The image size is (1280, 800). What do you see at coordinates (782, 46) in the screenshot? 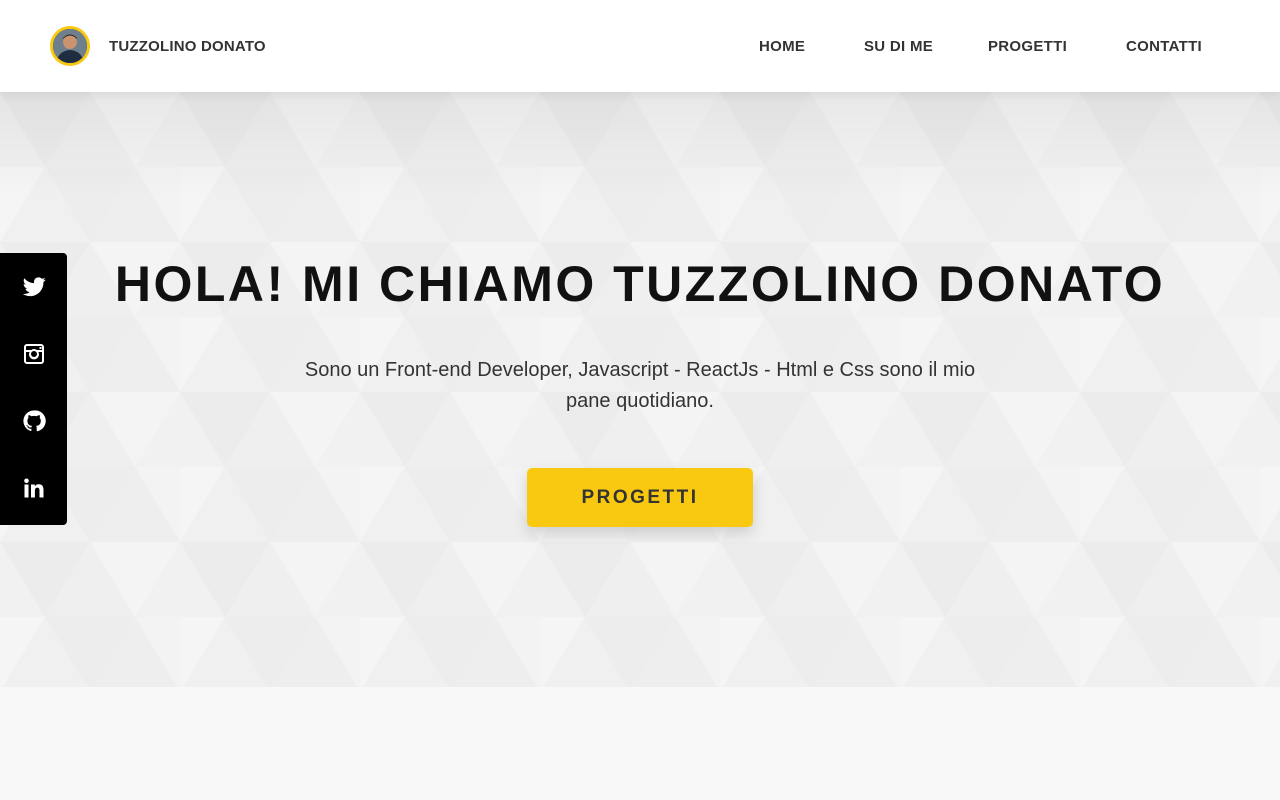
I see `nav-home-link: HOME` at bounding box center [782, 46].